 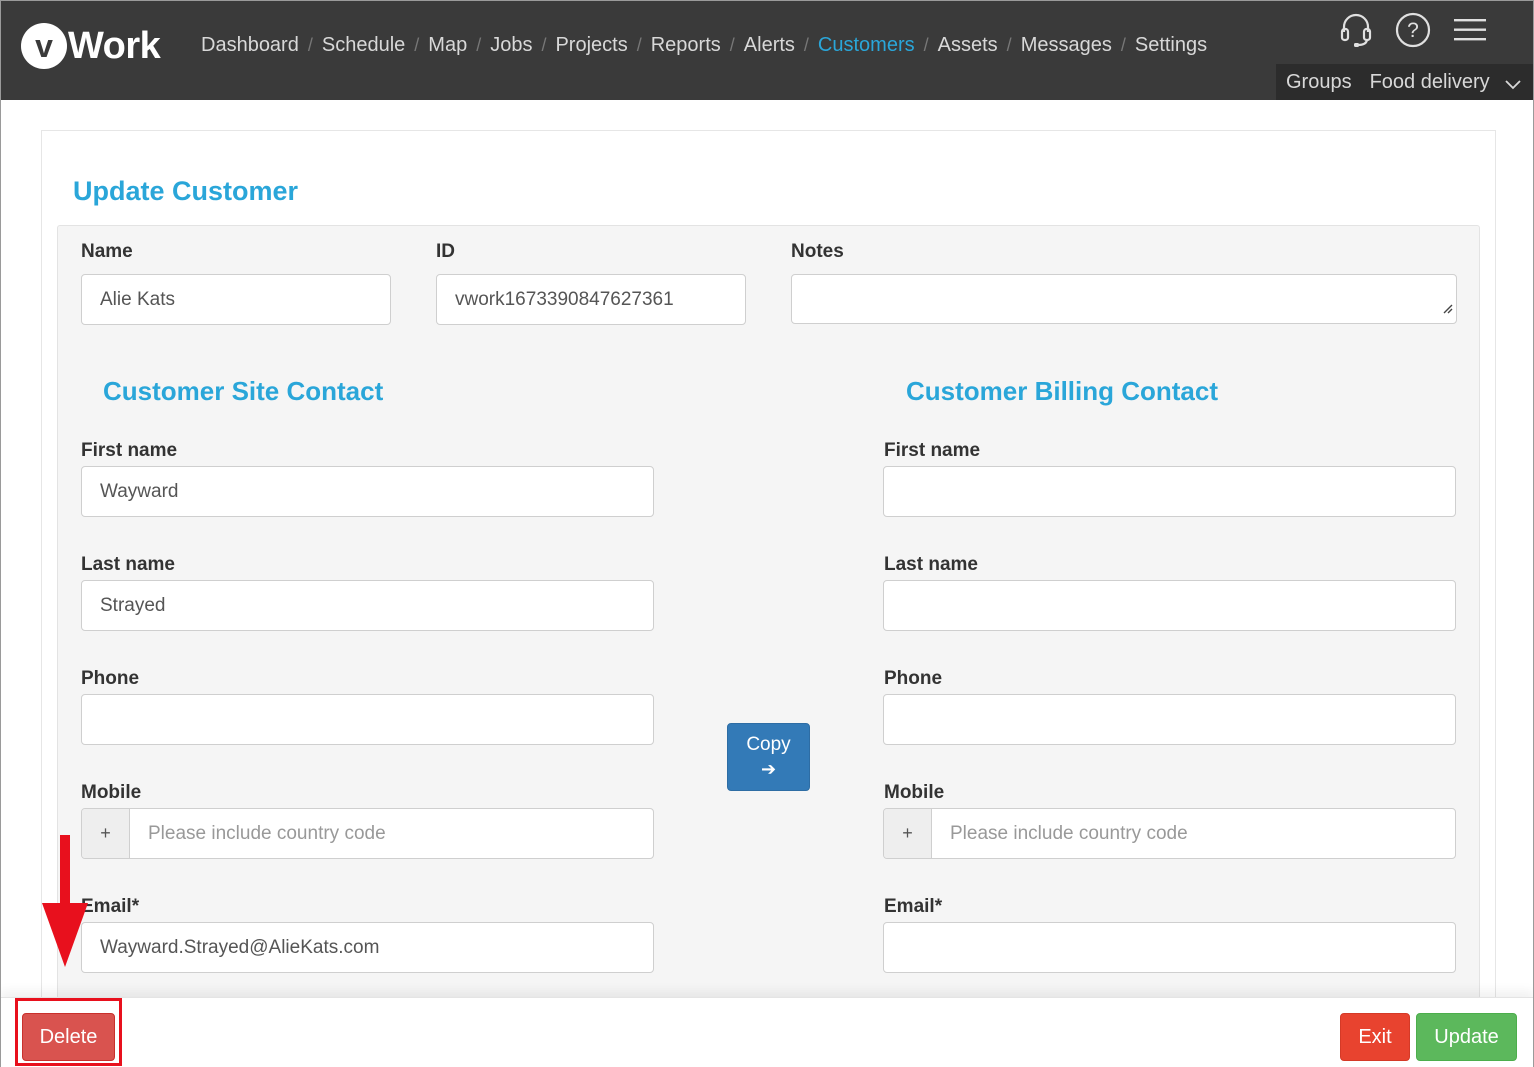 What do you see at coordinates (65, 905) in the screenshot?
I see `annotation-arrow-down-icon` at bounding box center [65, 905].